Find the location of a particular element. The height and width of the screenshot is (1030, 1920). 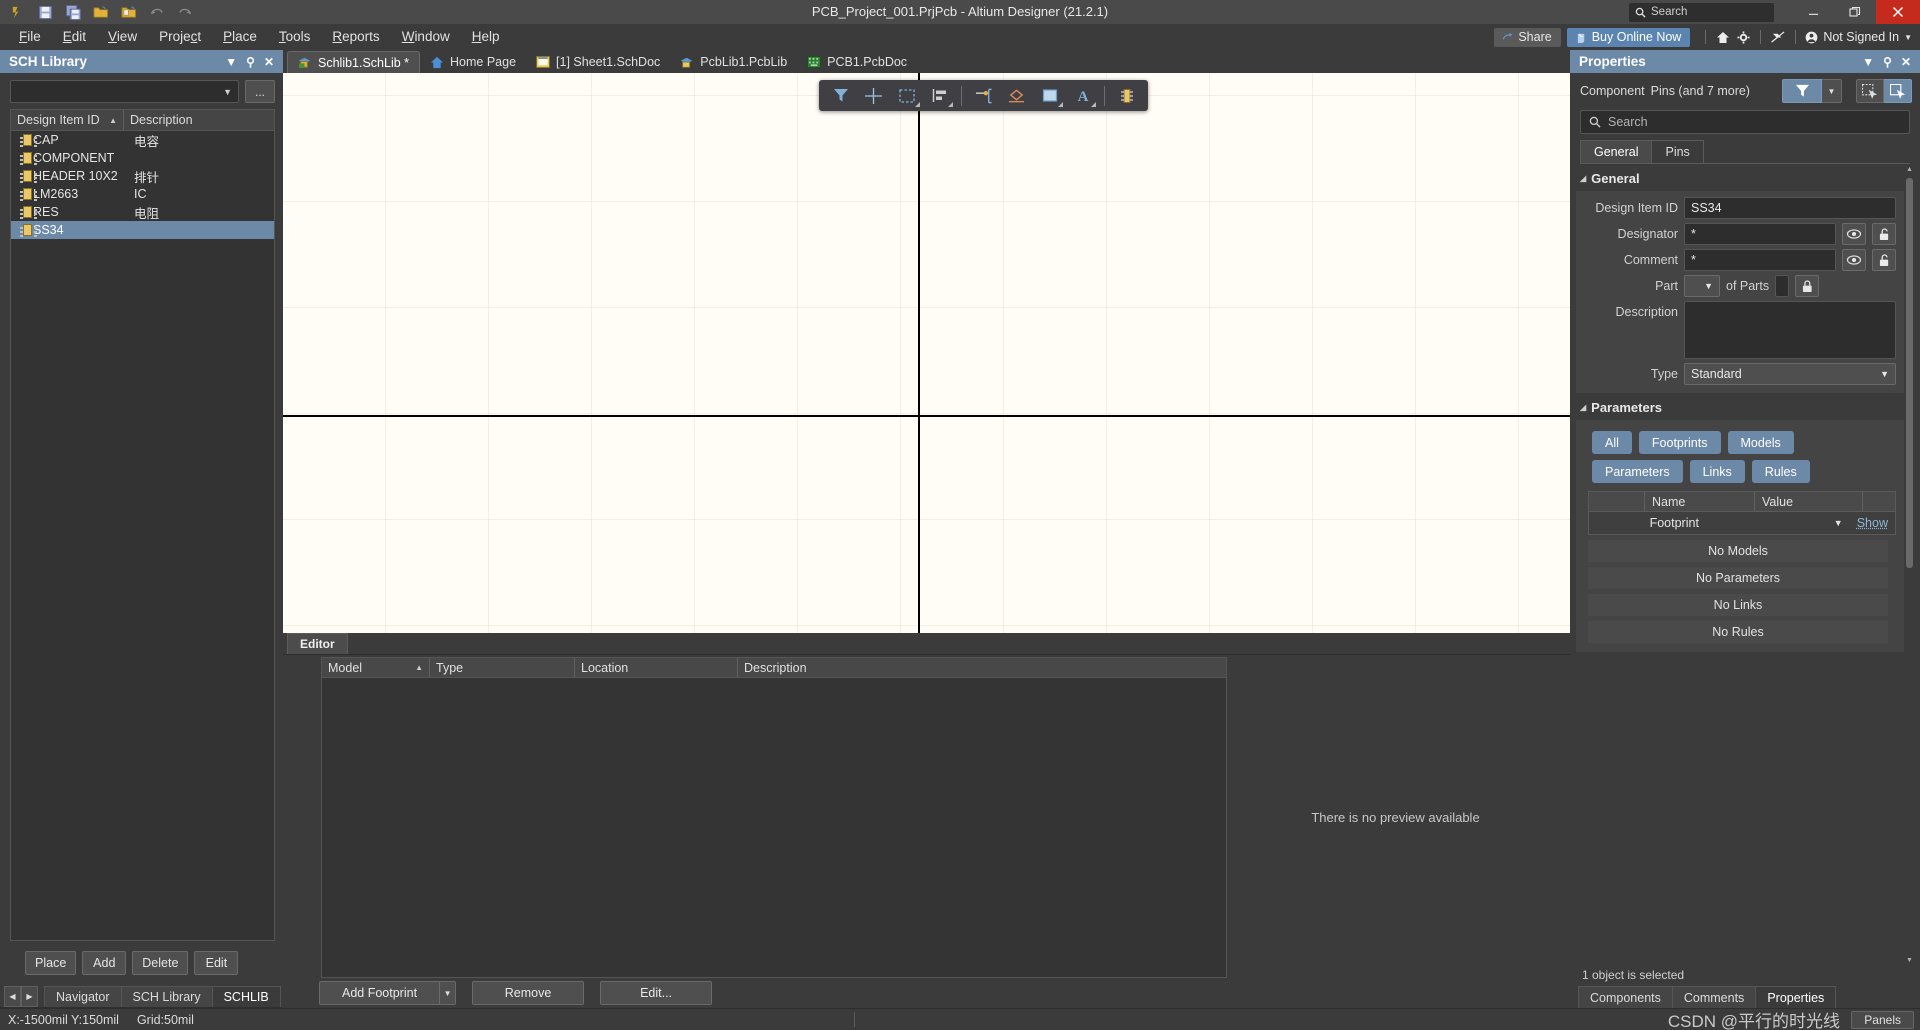

add-footprint-button: Add Footprint ▼ is located at coordinates (388, 993).